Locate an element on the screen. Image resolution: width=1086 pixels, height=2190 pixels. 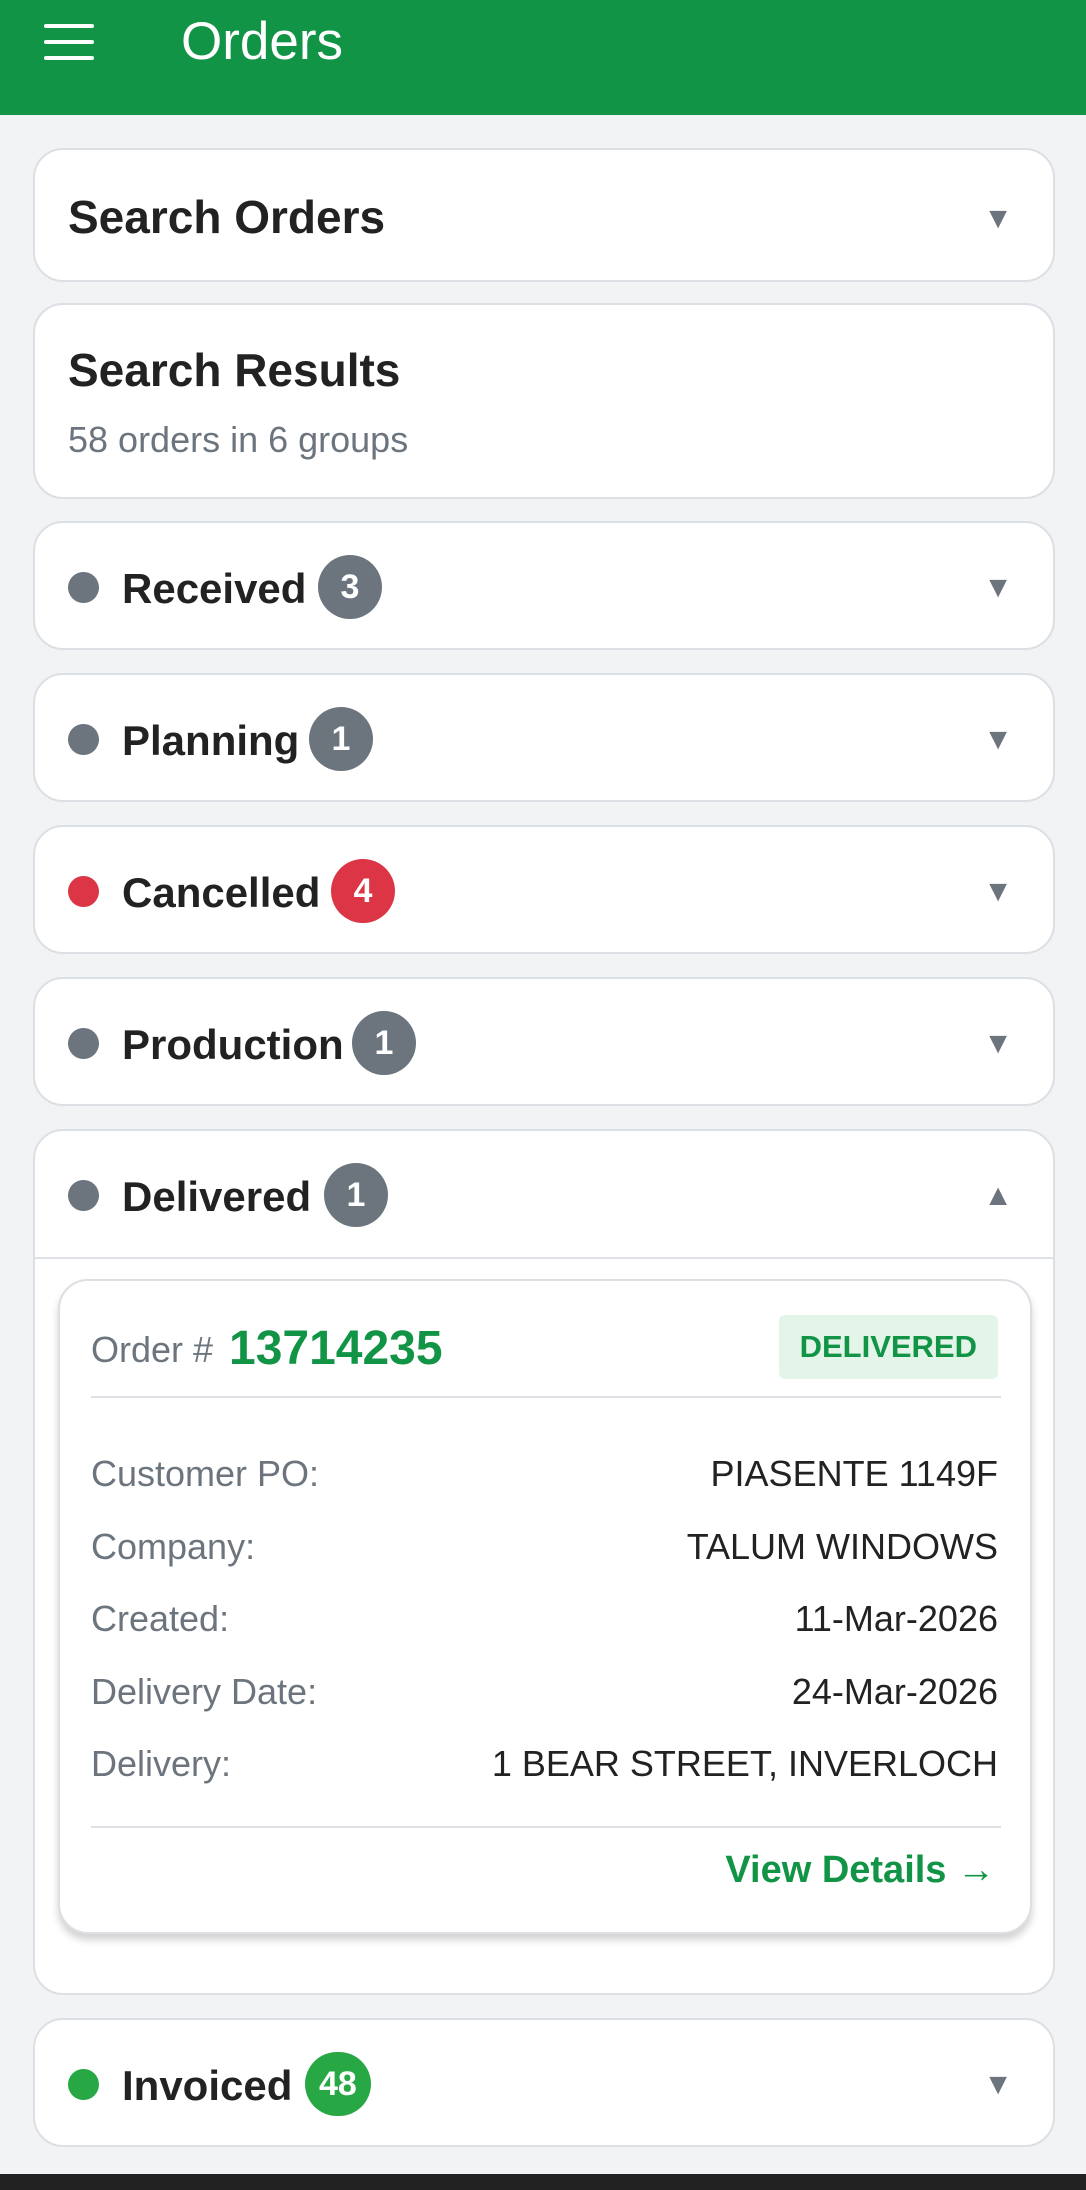
group-planning: Planning 1 ▼ is located at coordinates (544, 737).